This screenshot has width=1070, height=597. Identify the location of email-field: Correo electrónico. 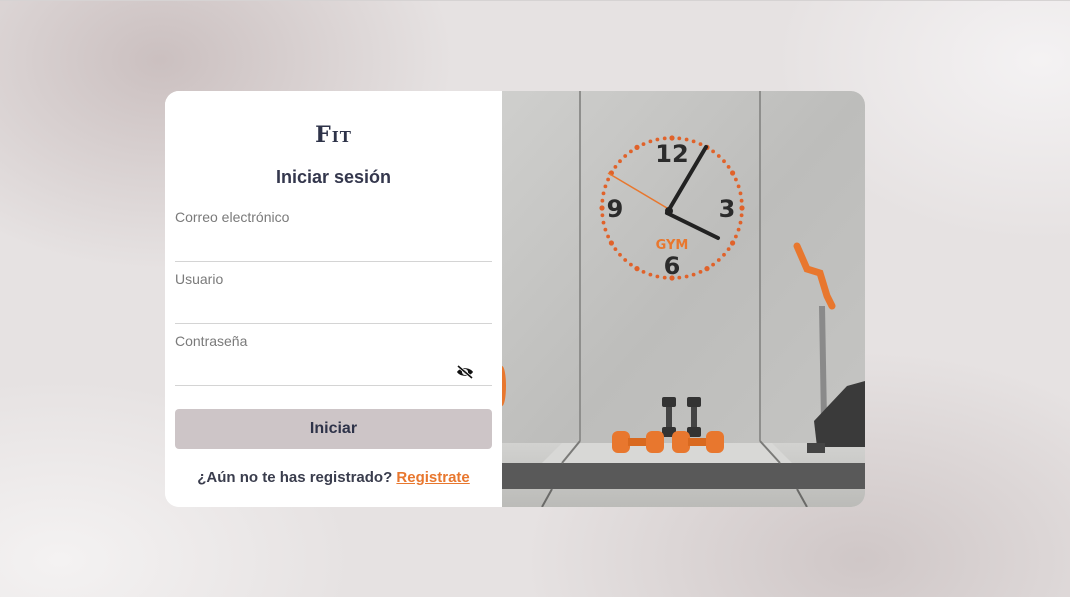
(333, 235).